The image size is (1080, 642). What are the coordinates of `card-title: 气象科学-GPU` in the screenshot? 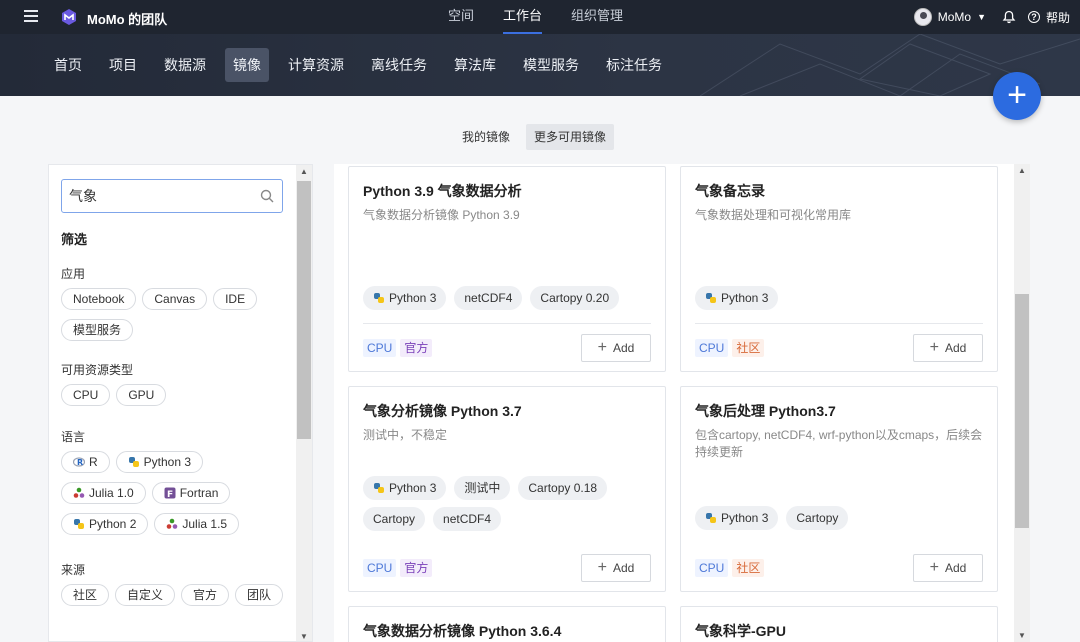 It's located at (740, 631).